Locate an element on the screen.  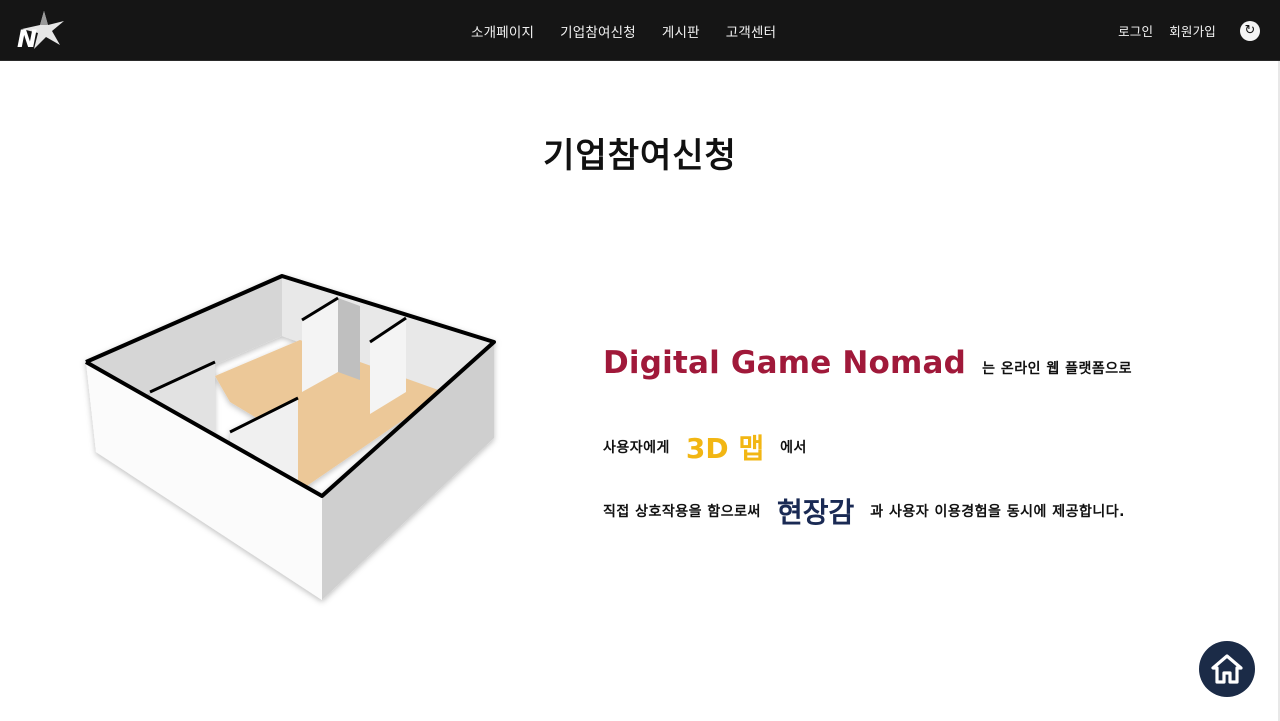
brand-name: Digital Game Nomad is located at coordinates (785, 363).